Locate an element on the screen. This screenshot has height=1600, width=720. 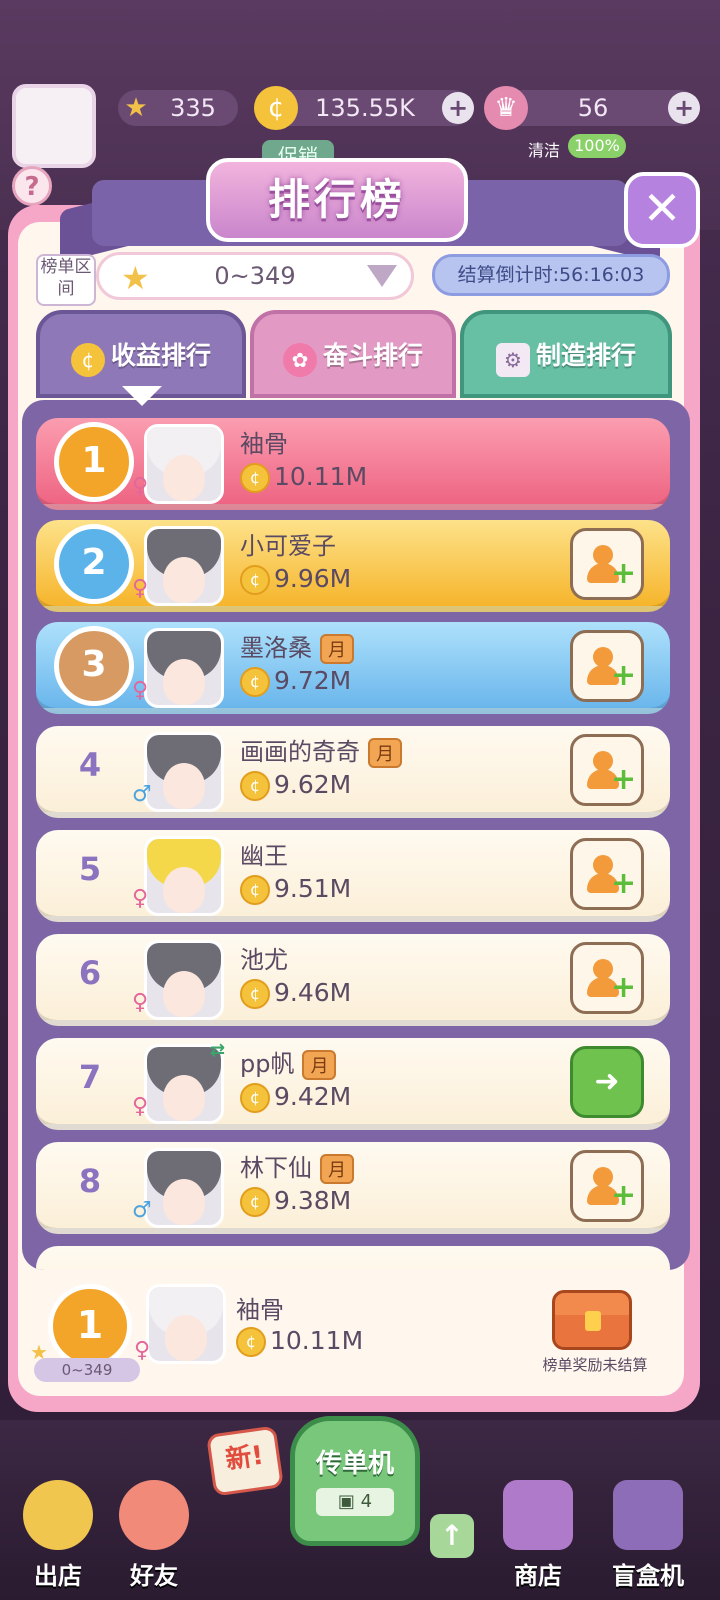
bronze-medal-icon: 3 is located at coordinates (94, 666).